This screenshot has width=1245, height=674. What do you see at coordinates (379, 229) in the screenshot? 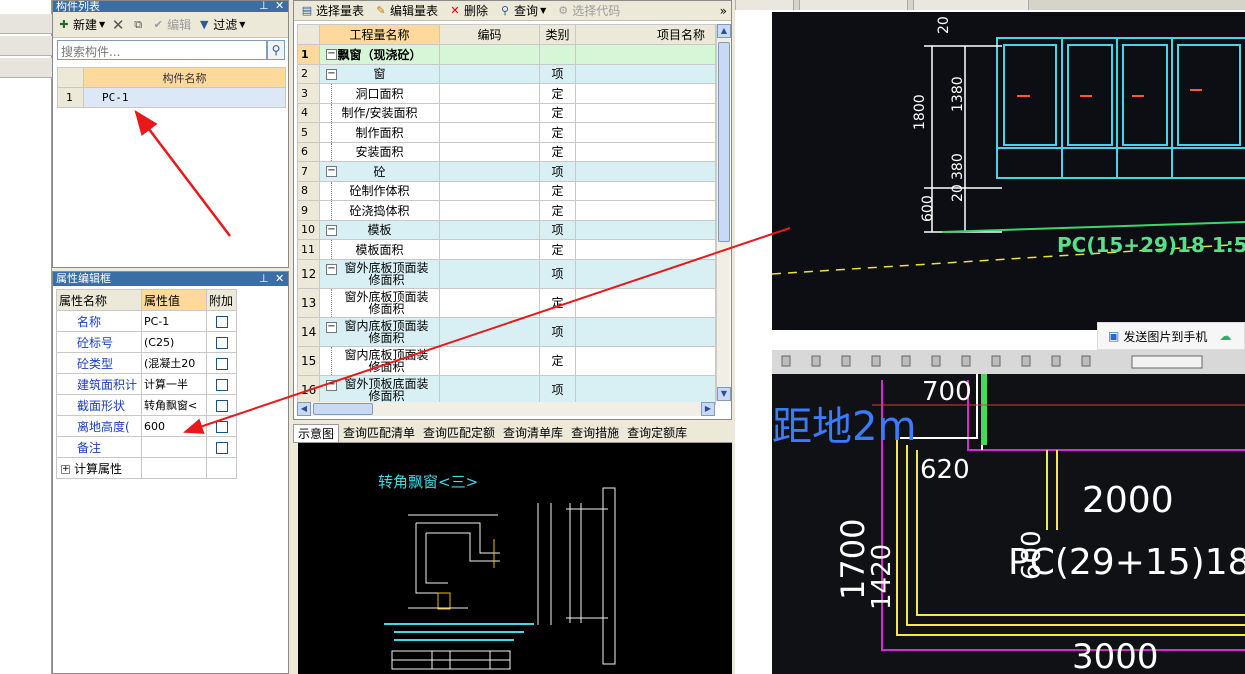
I see `quantity-name-cell: − 模板` at bounding box center [379, 229].